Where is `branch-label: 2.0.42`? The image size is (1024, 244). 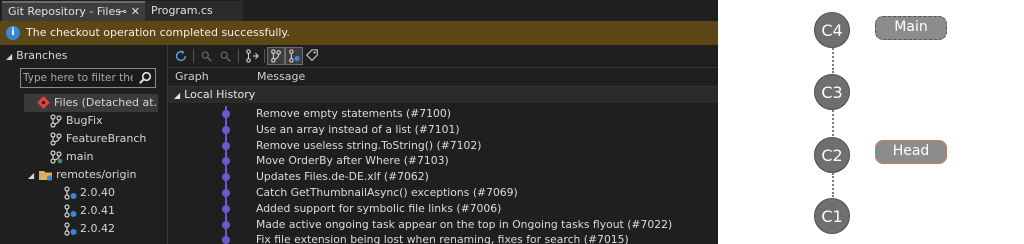 branch-label: 2.0.42 is located at coordinates (97, 228).